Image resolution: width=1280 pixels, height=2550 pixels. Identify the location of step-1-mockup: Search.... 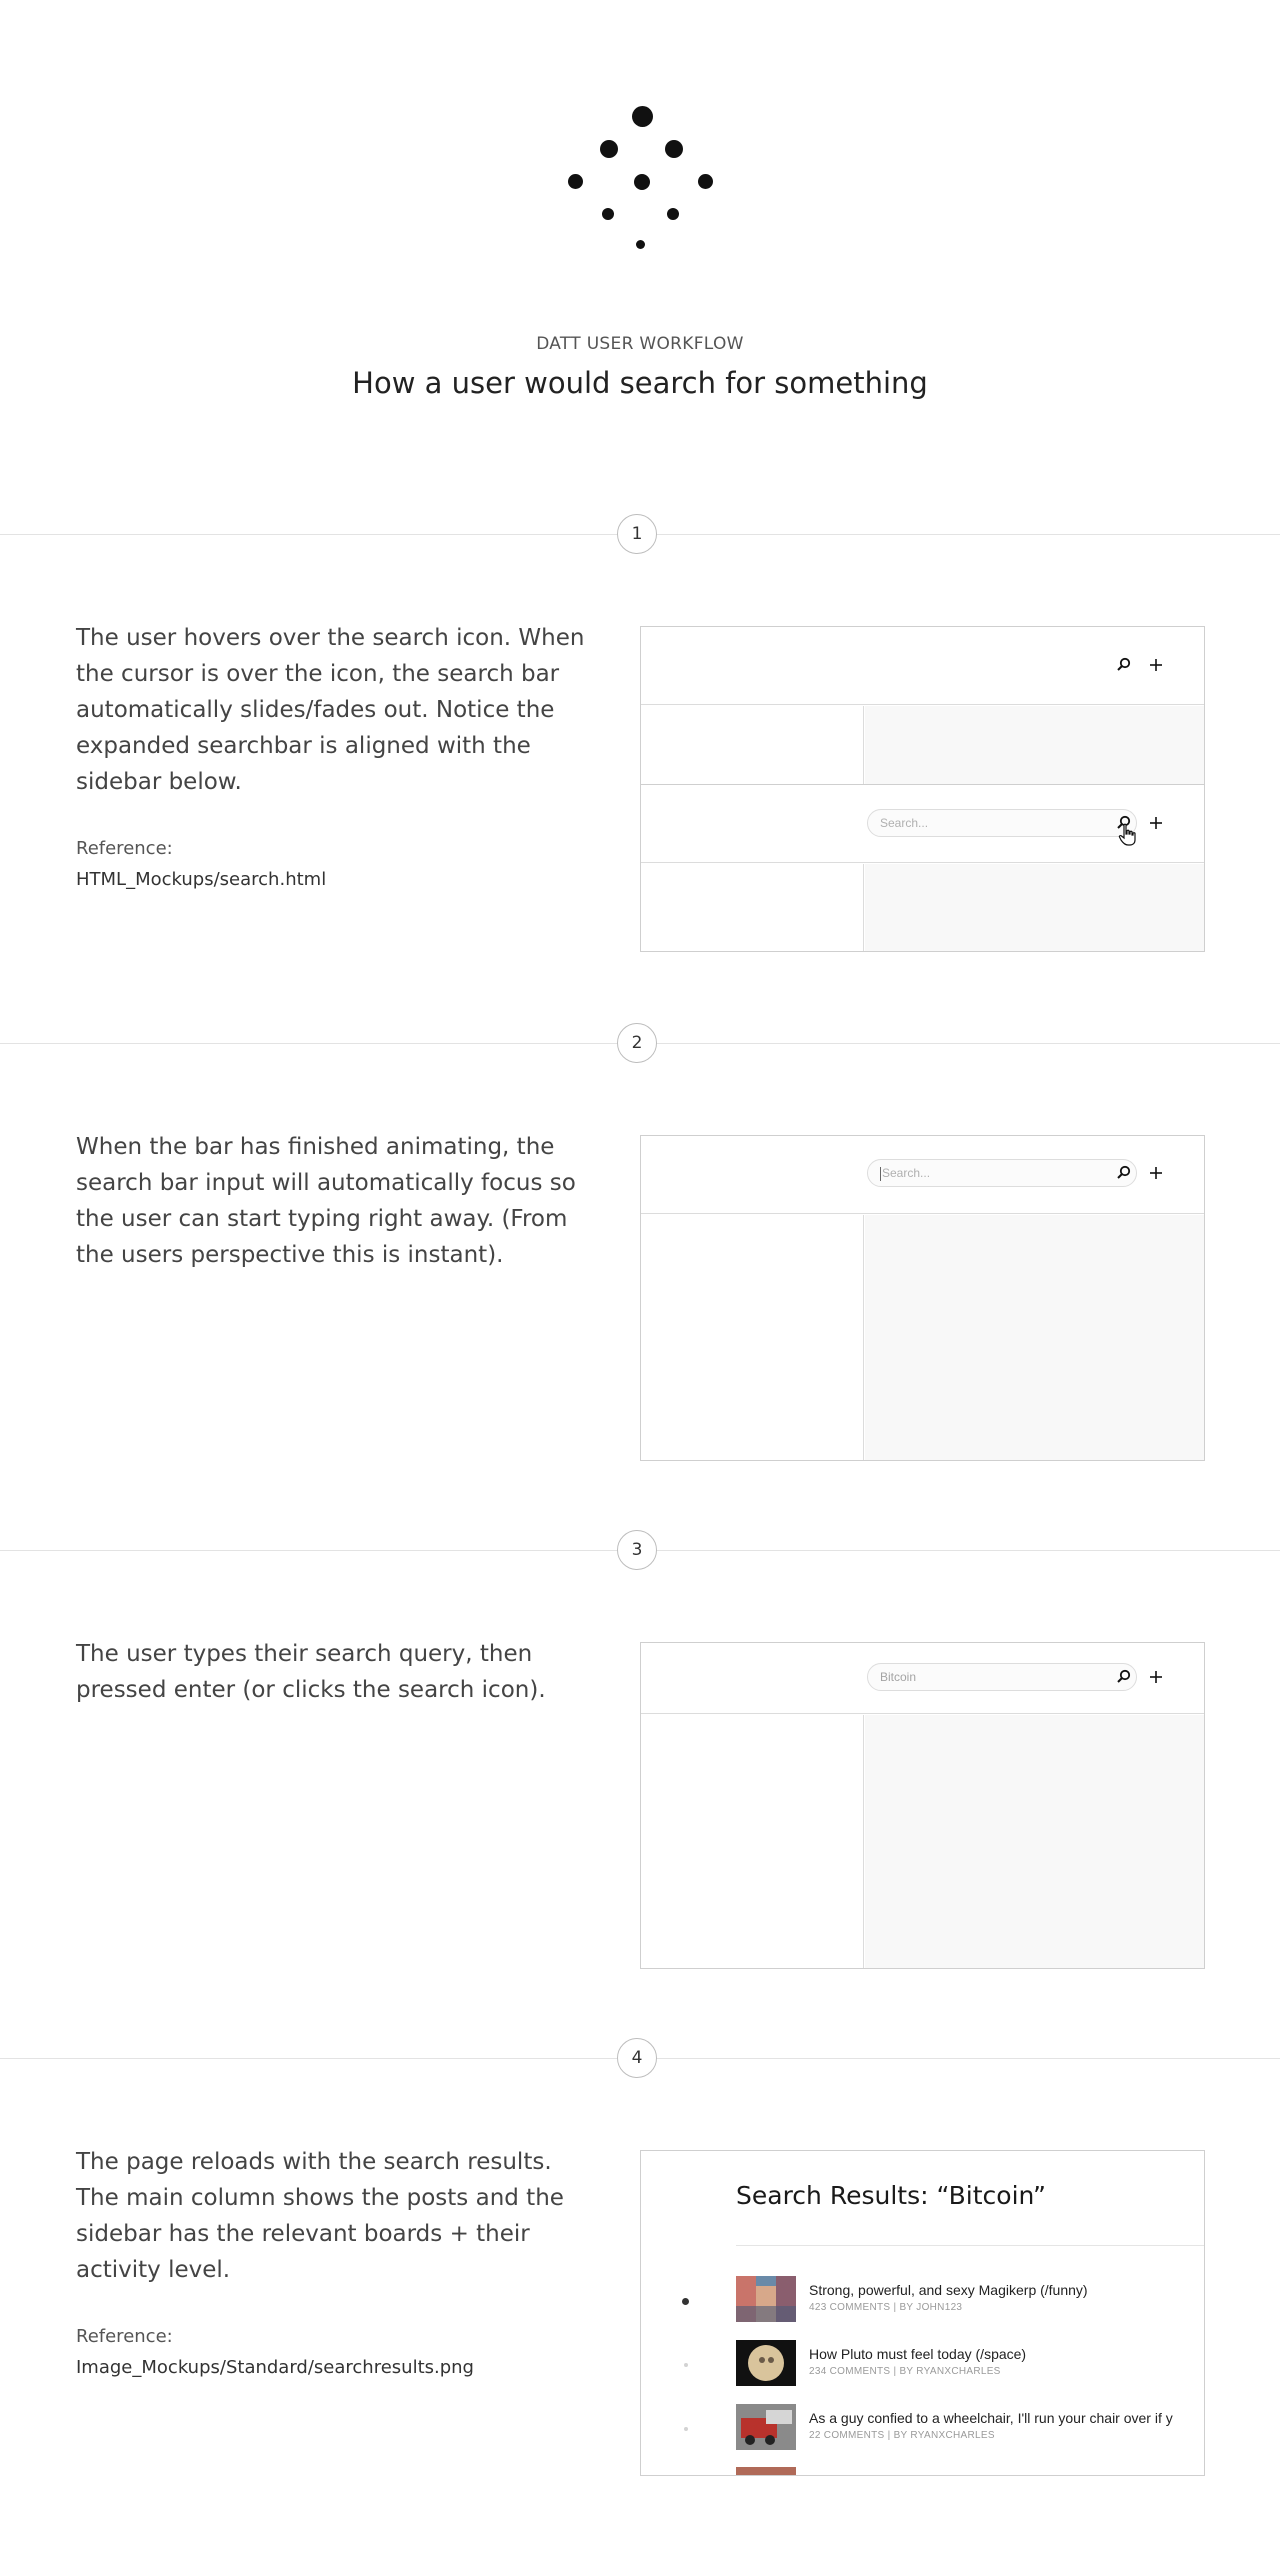
(922, 789).